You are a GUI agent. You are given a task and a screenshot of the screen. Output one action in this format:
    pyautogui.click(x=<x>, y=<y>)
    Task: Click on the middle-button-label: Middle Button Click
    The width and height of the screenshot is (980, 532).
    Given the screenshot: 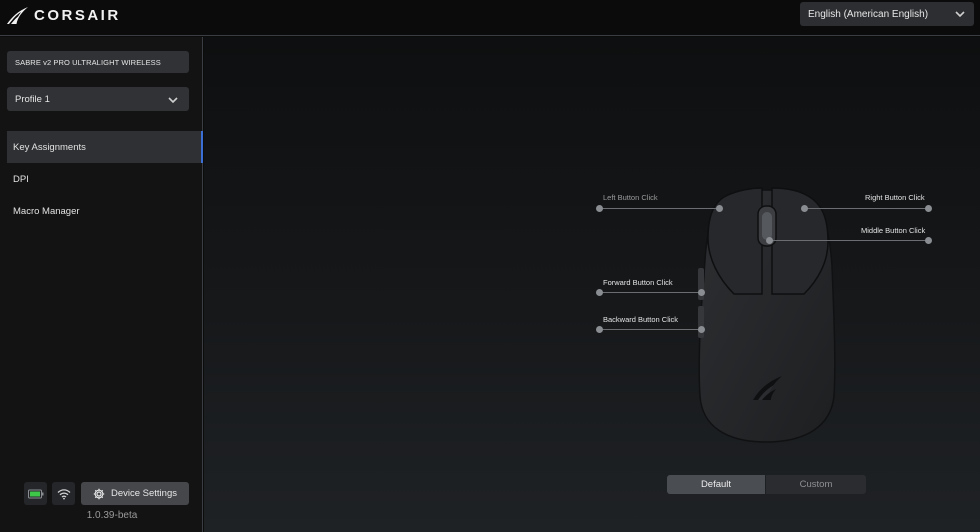 What is the action you would take?
    pyautogui.click(x=893, y=230)
    